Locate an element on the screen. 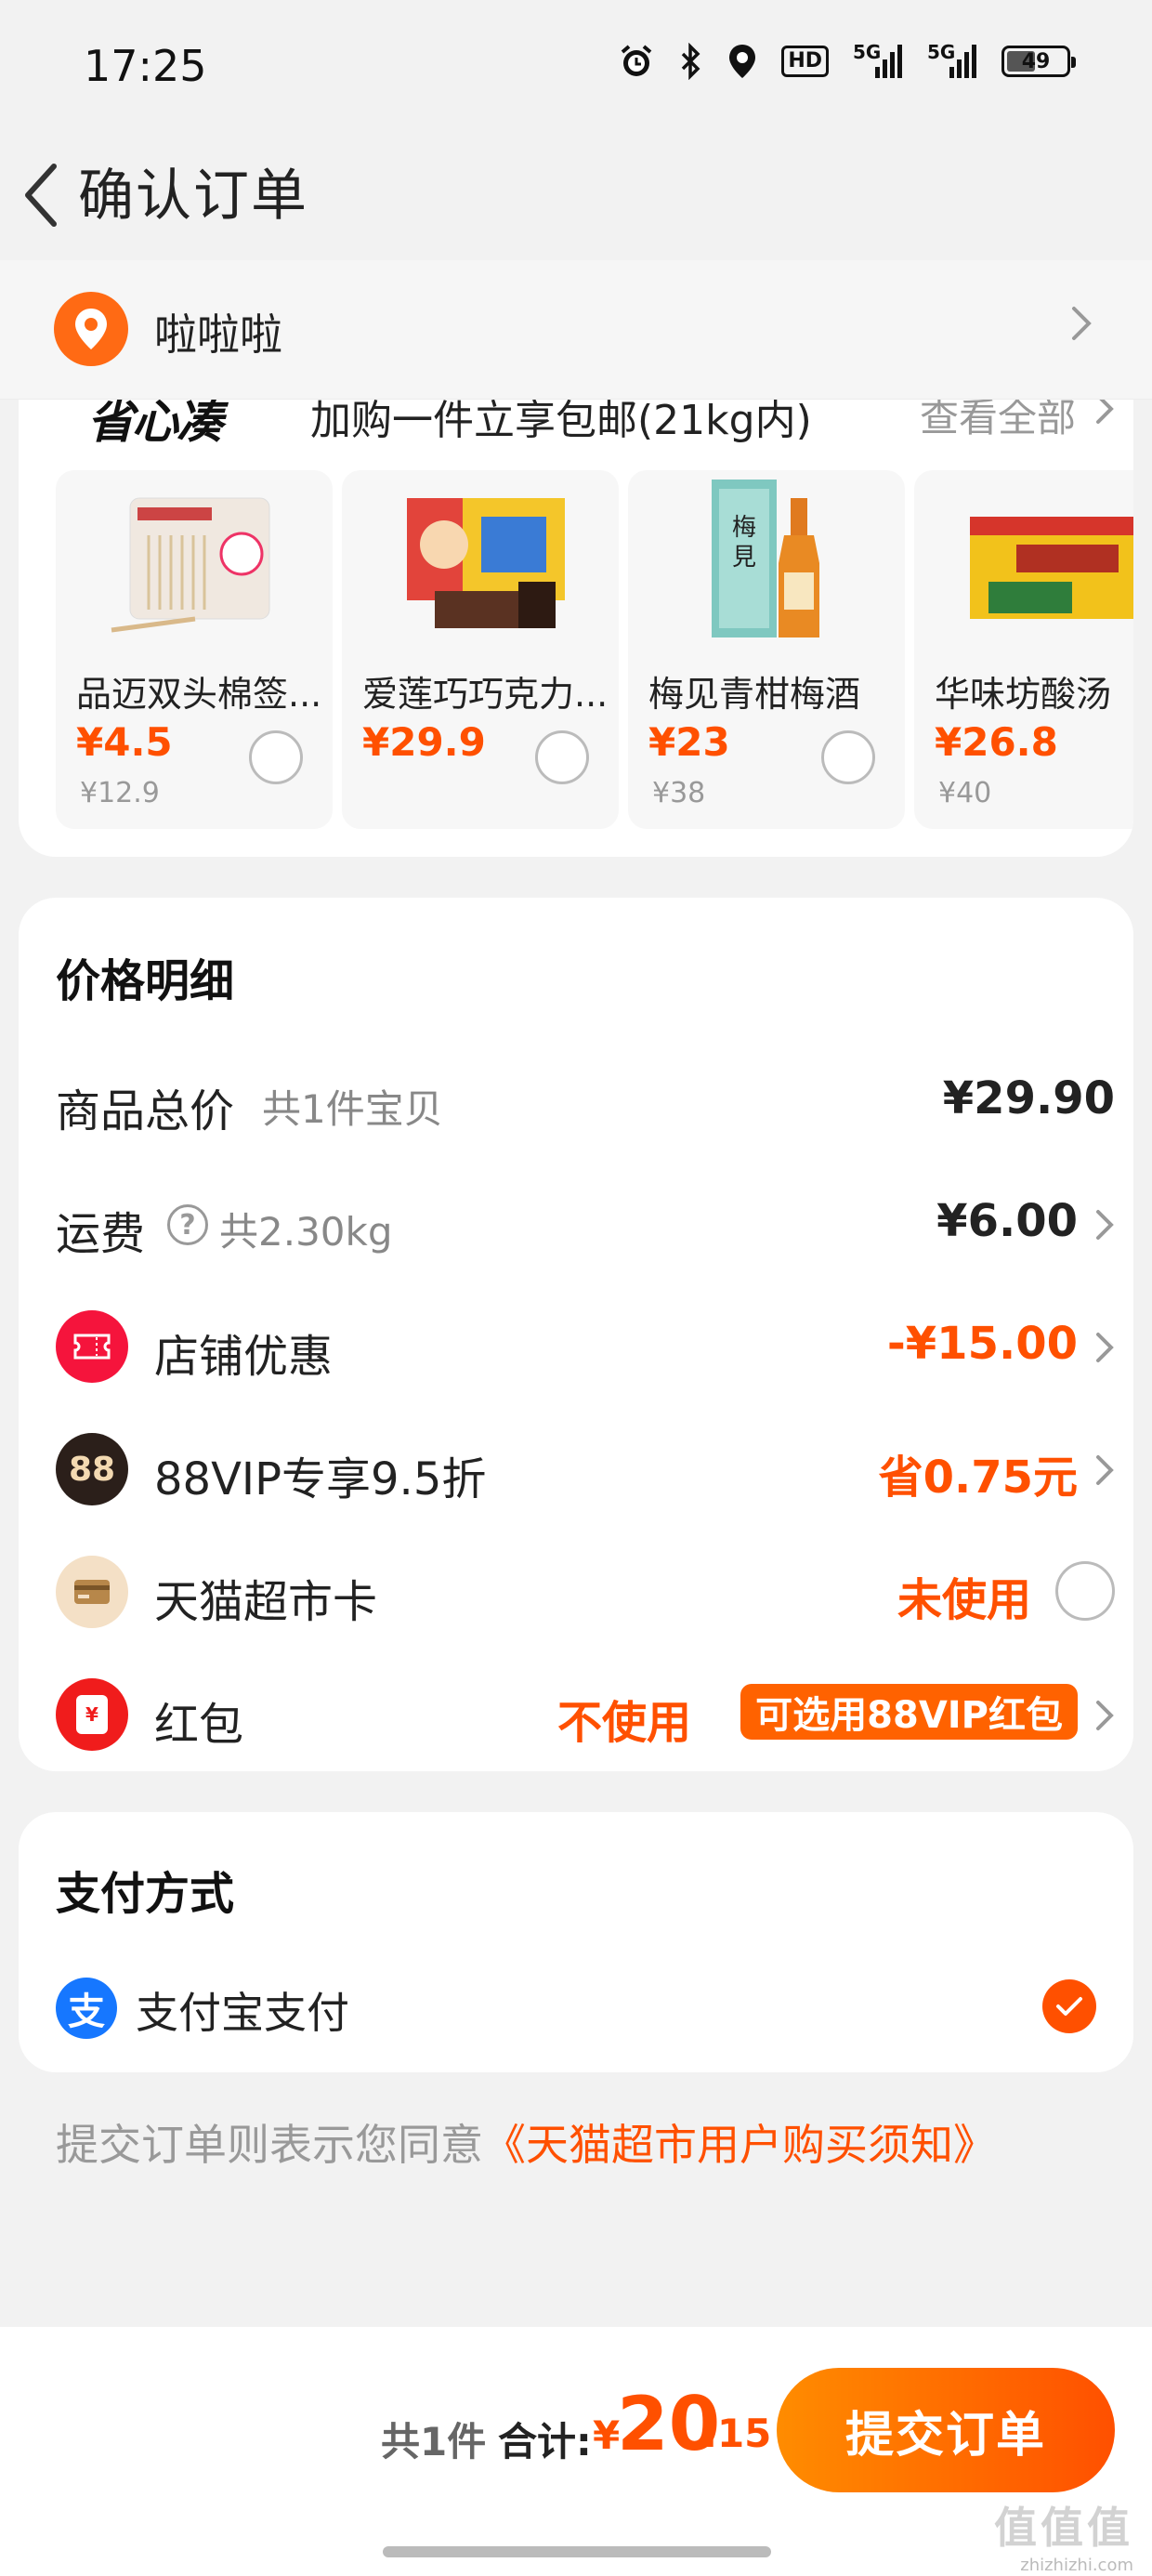  goods-total-row: 商品总价 共1件宝贝 ¥29.90 is located at coordinates (585, 1100).